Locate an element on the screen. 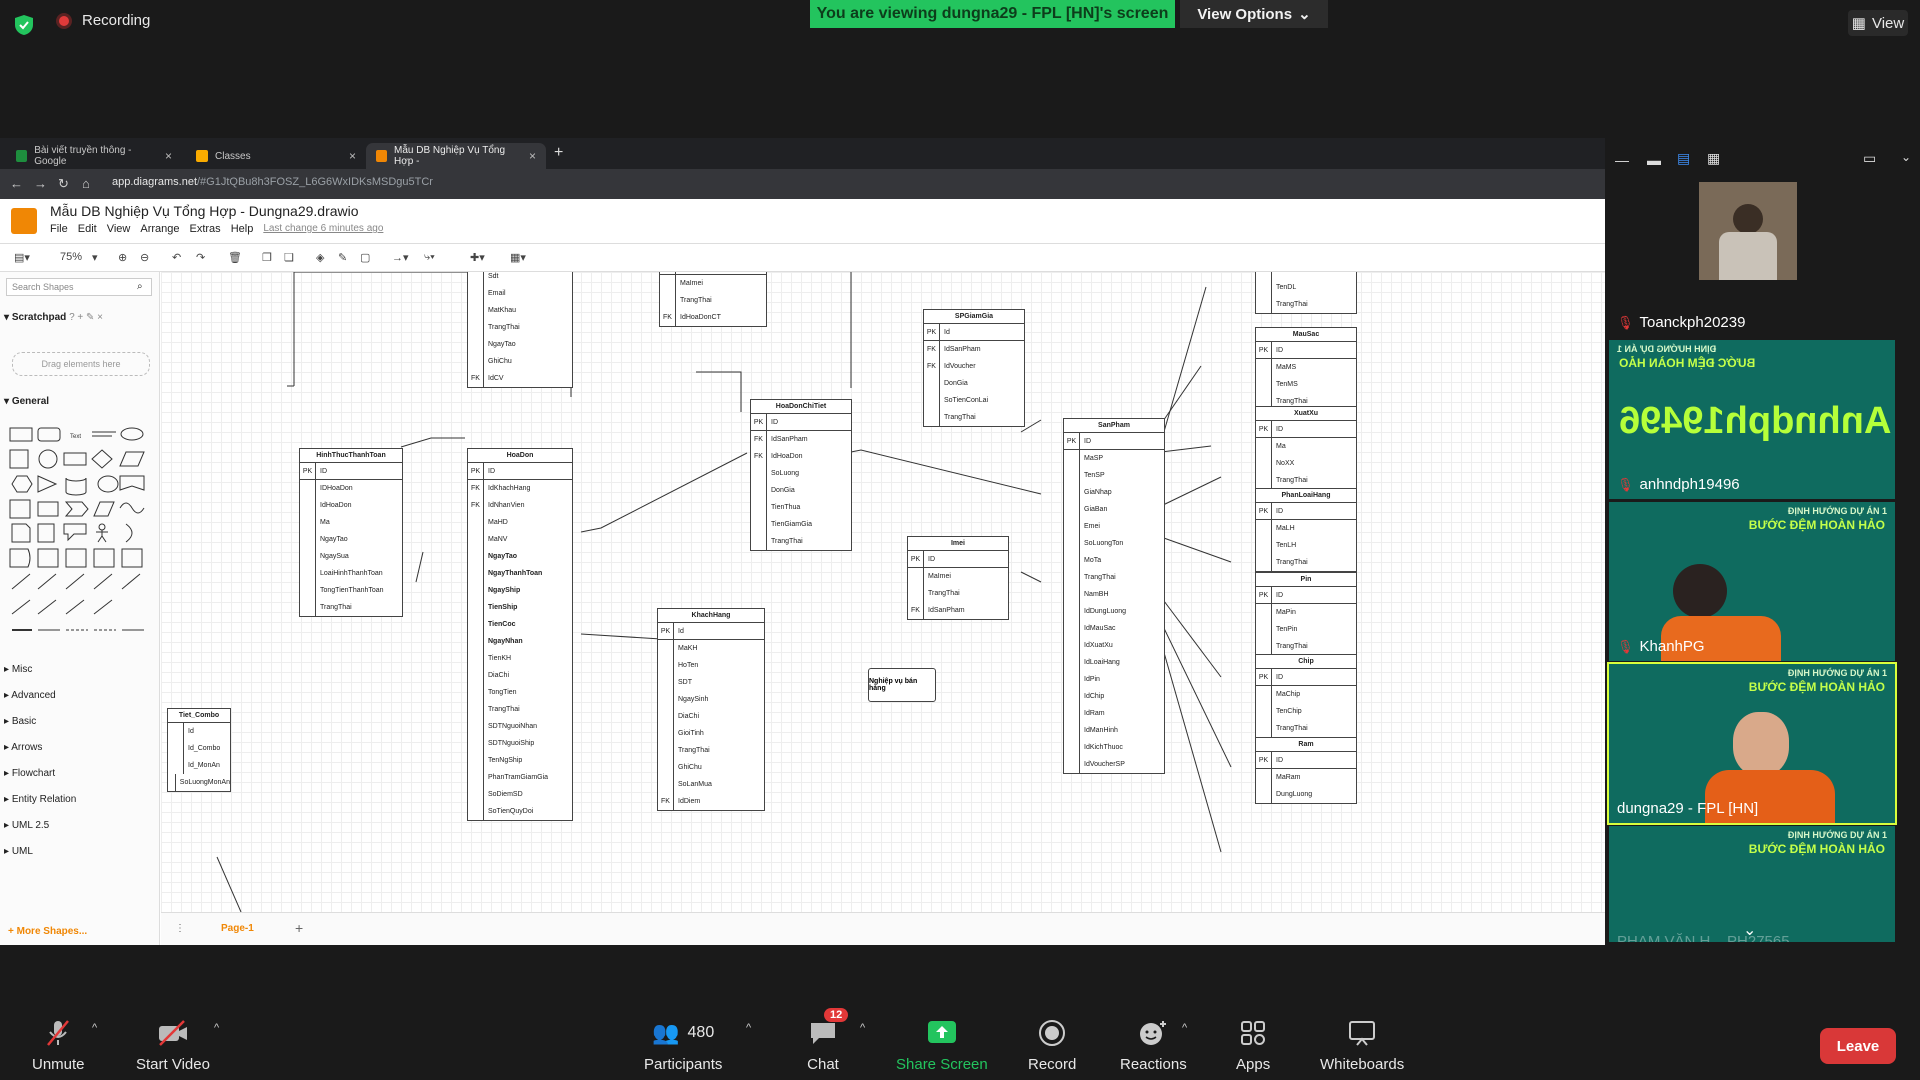 The height and width of the screenshot is (1080, 1920). delete-icon: 🗑 is located at coordinates (235, 257).